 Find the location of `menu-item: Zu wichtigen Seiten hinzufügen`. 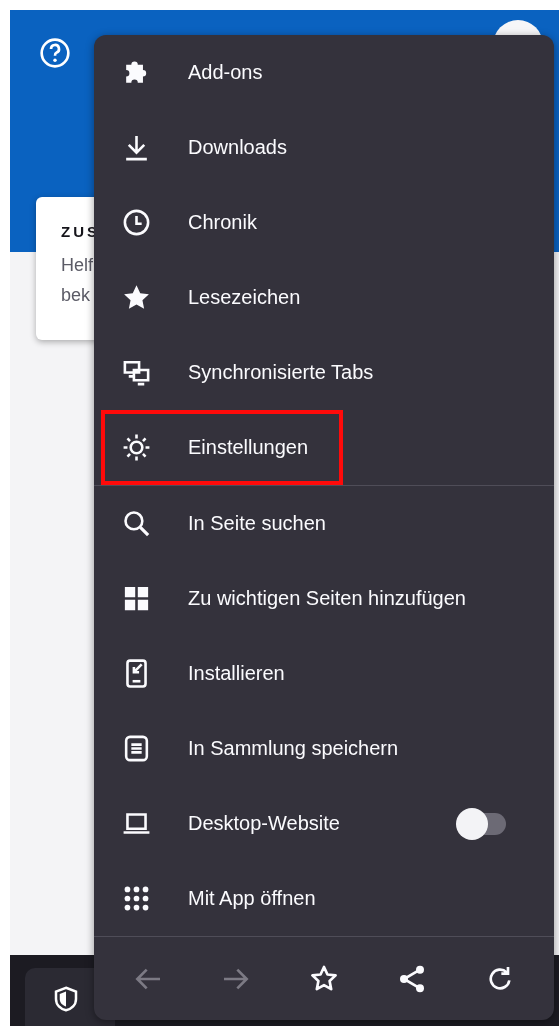

menu-item: Zu wichtigen Seiten hinzufügen is located at coordinates (324, 598).